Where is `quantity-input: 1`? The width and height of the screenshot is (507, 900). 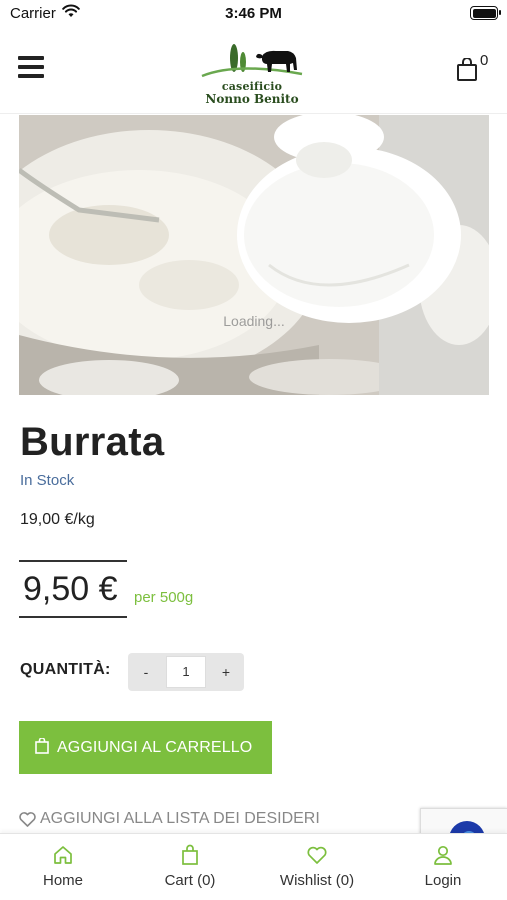 quantity-input: 1 is located at coordinates (186, 672).